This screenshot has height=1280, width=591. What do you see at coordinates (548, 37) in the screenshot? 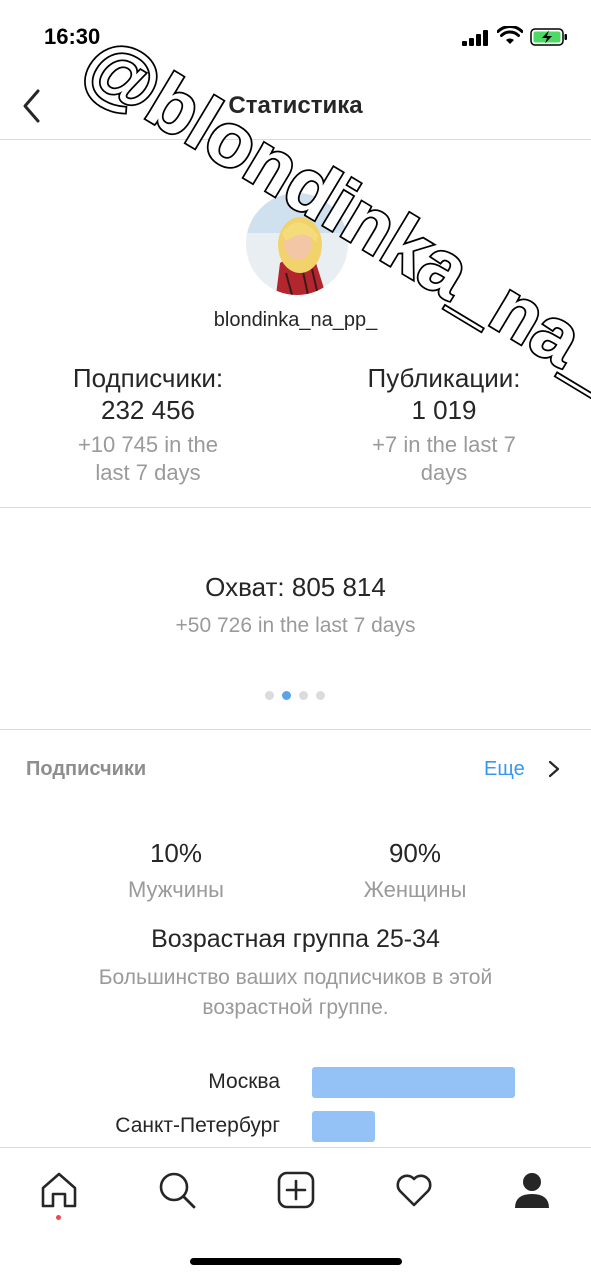
I see `battery-charging-icon` at bounding box center [548, 37].